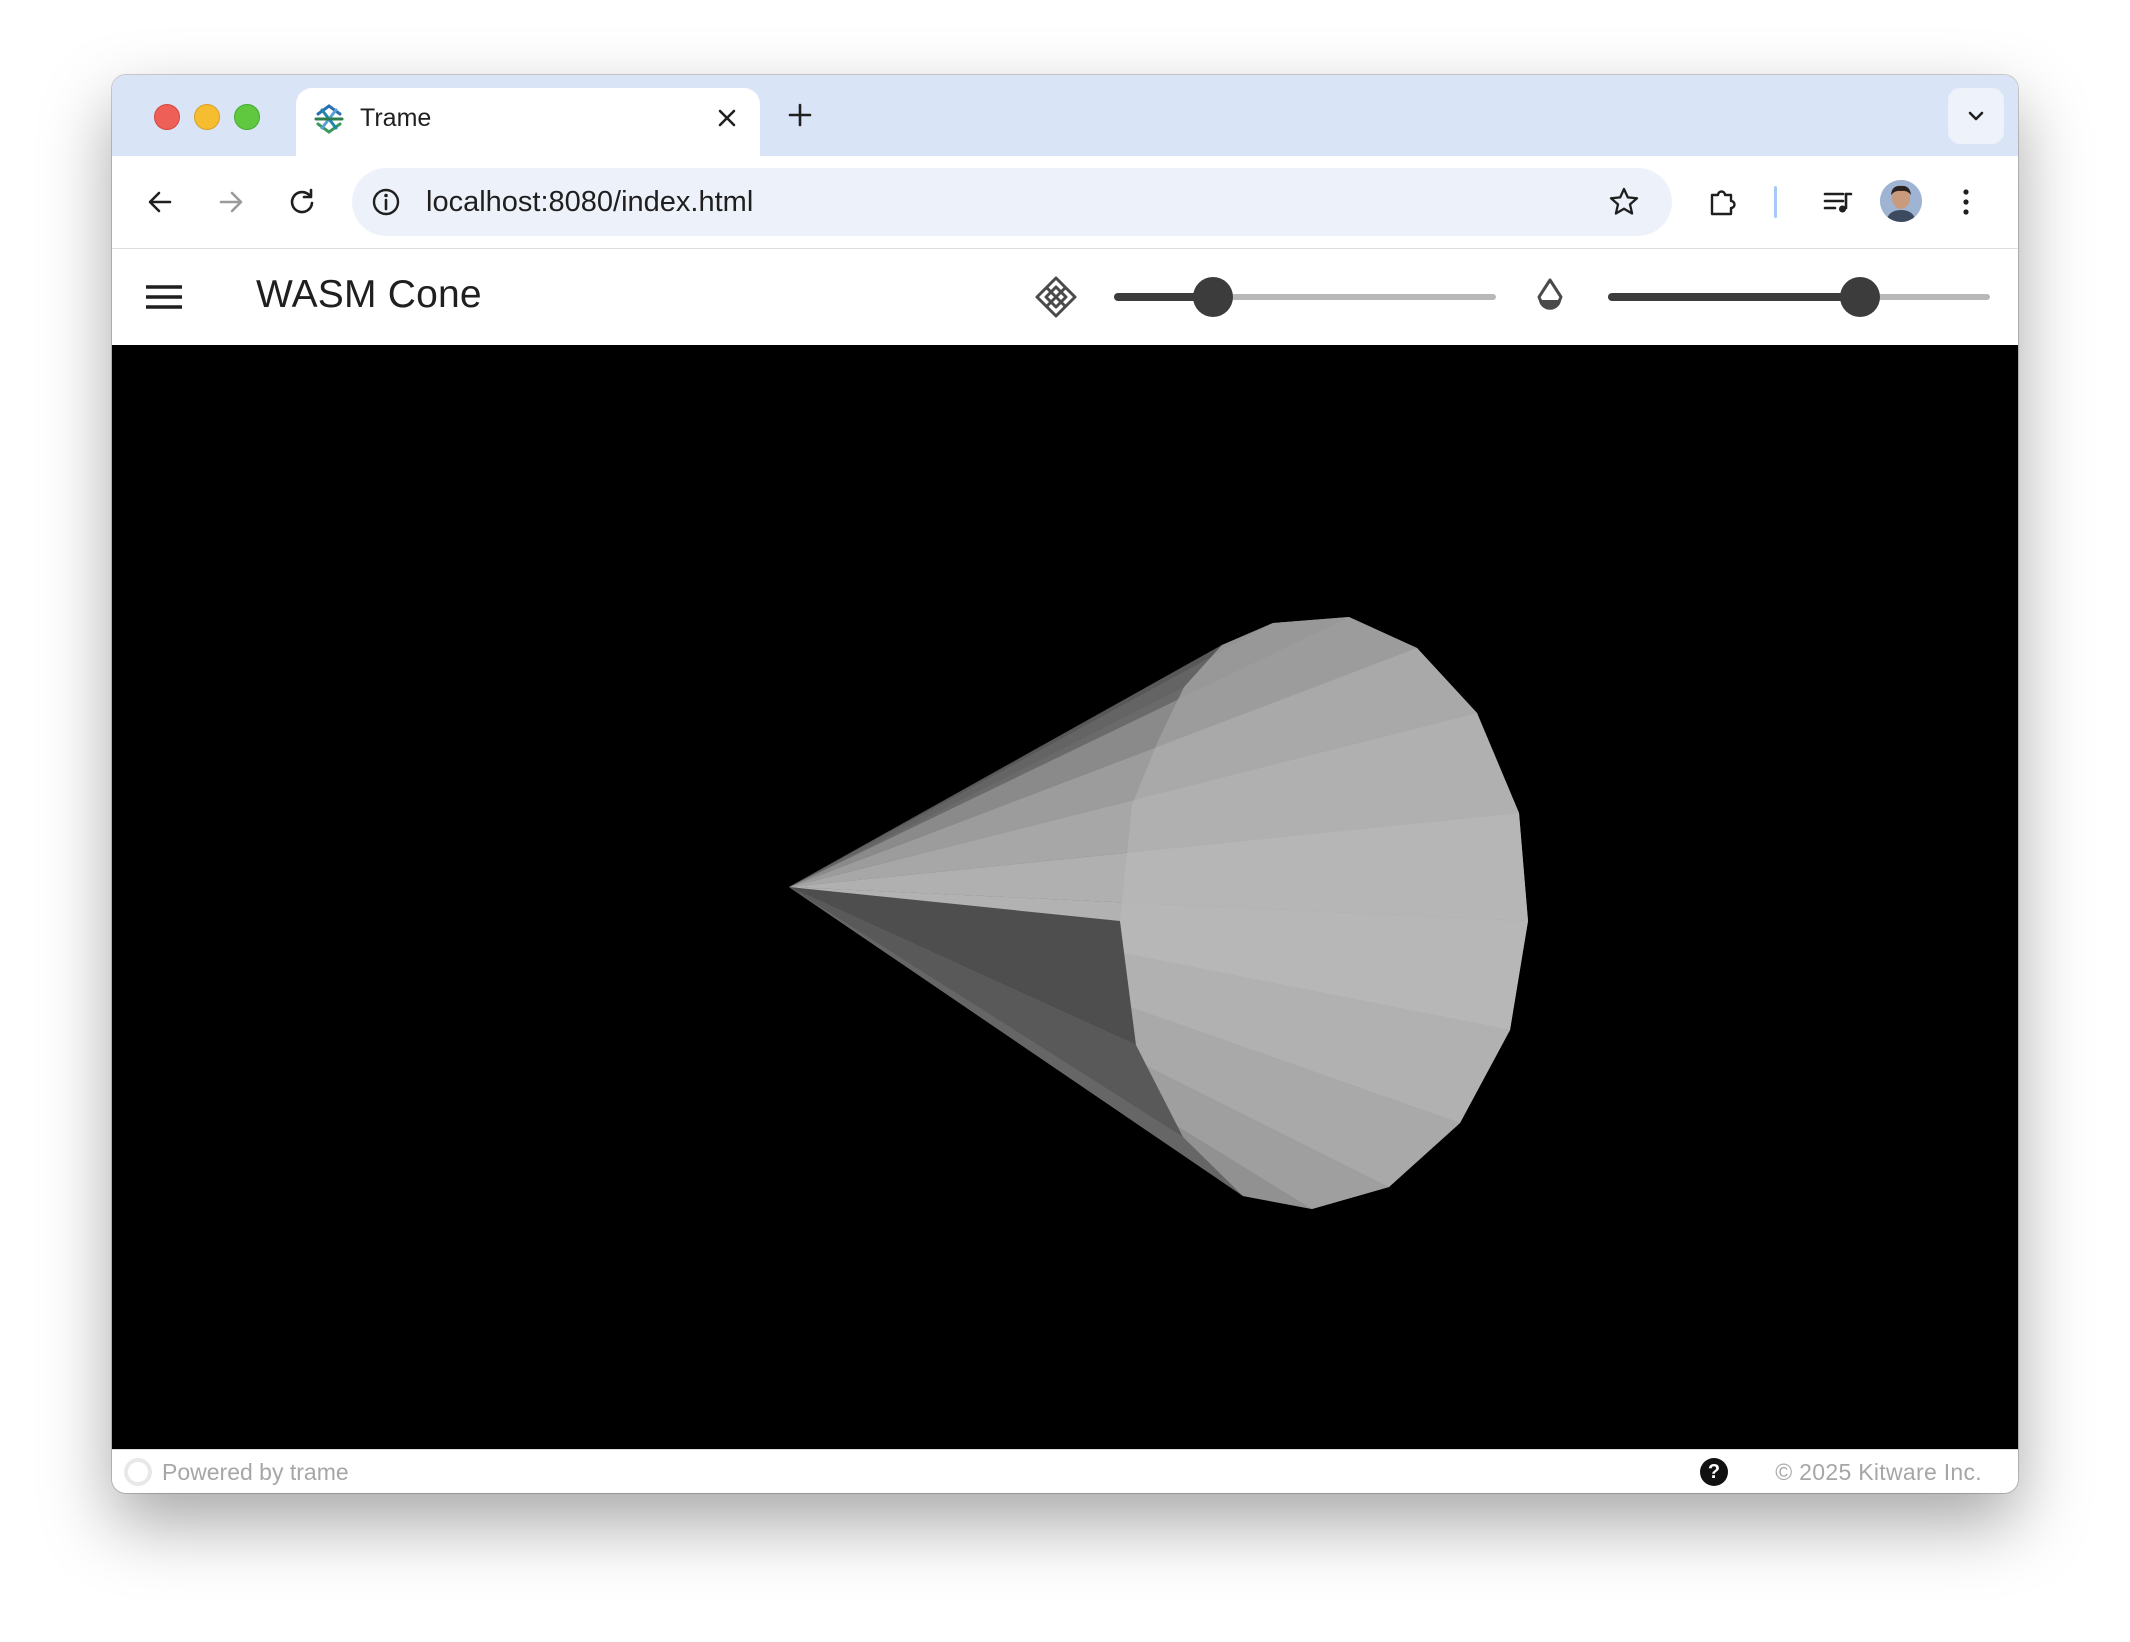  Describe the element at coordinates (207, 117) in the screenshot. I see `minimize-window-button` at that location.